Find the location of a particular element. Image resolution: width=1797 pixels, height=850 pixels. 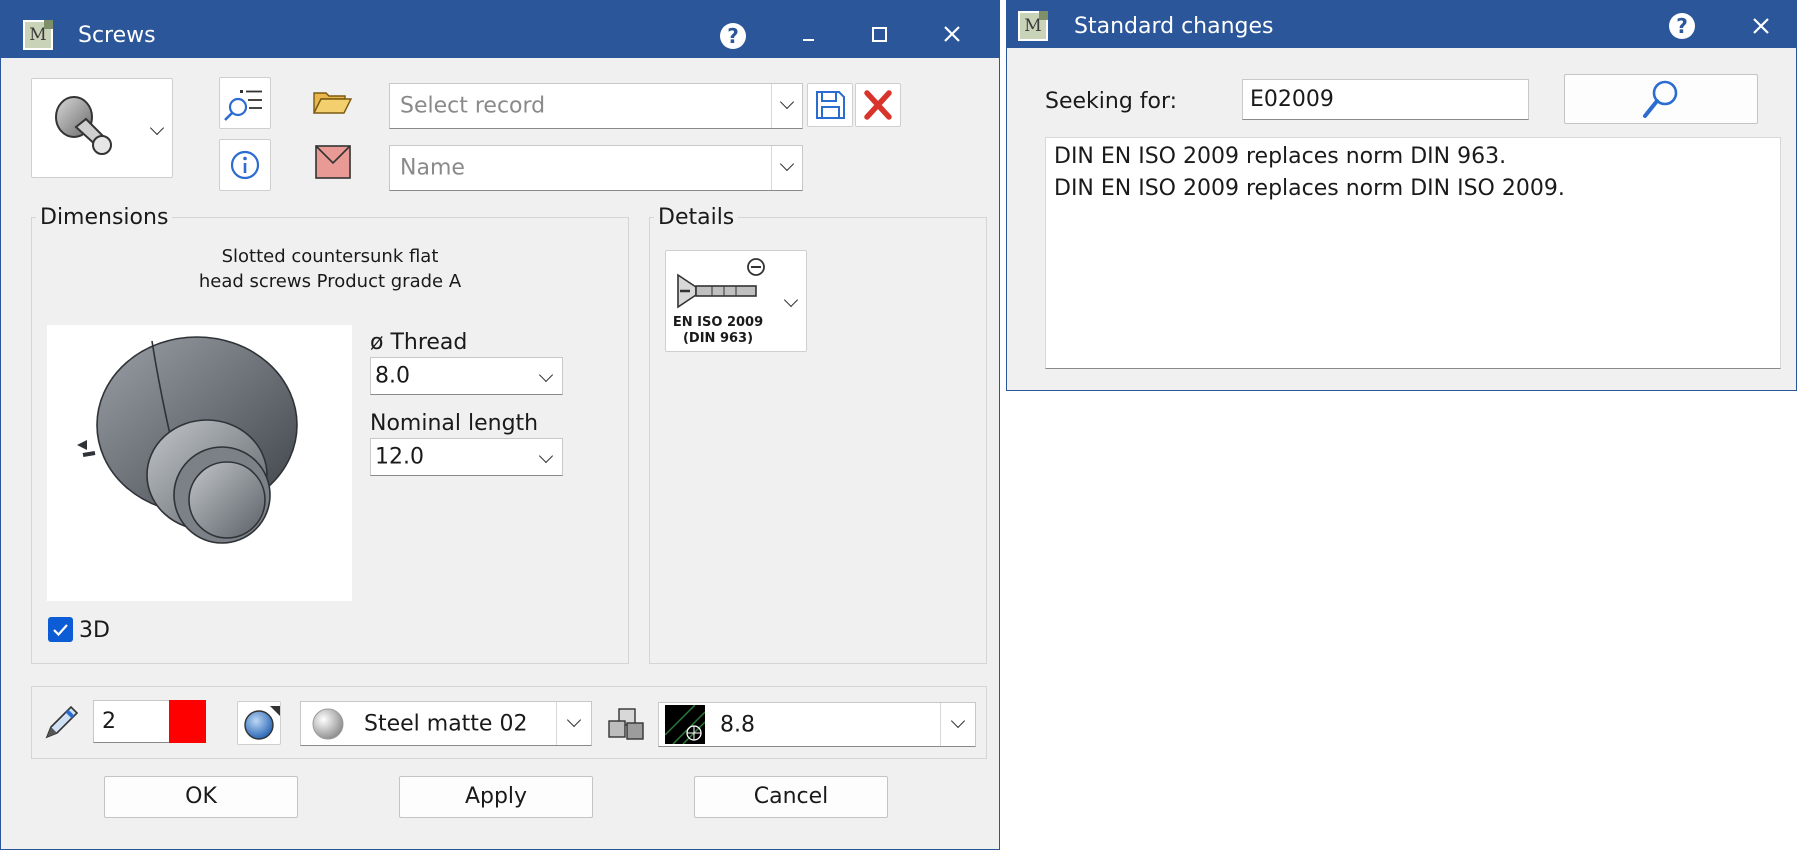

search-list-icon is located at coordinates (243, 105).